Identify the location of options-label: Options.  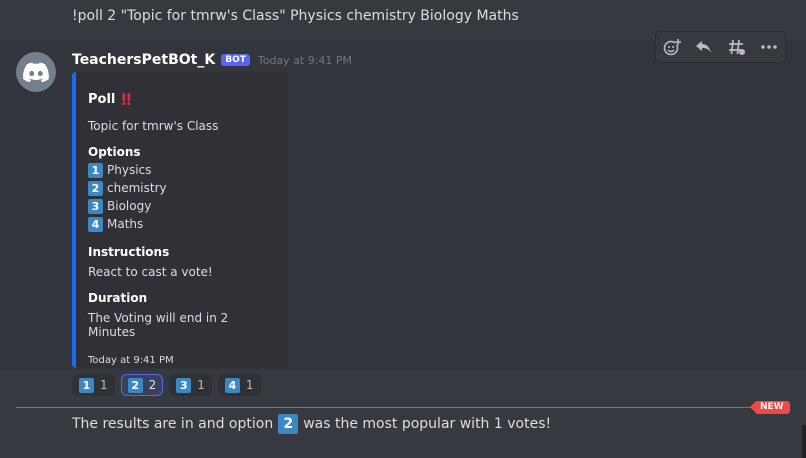
(114, 152).